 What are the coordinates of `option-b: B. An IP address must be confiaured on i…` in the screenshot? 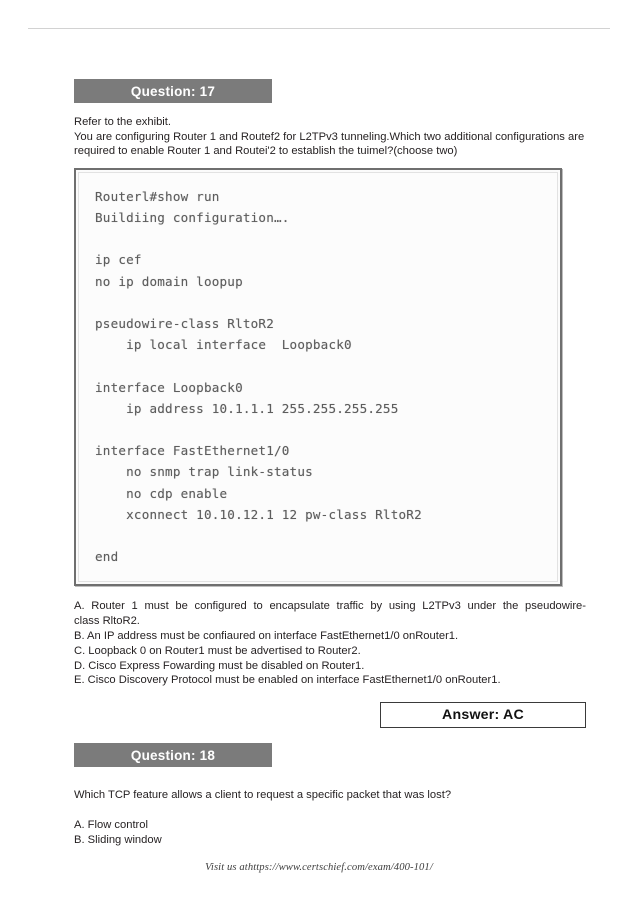 It's located at (266, 635).